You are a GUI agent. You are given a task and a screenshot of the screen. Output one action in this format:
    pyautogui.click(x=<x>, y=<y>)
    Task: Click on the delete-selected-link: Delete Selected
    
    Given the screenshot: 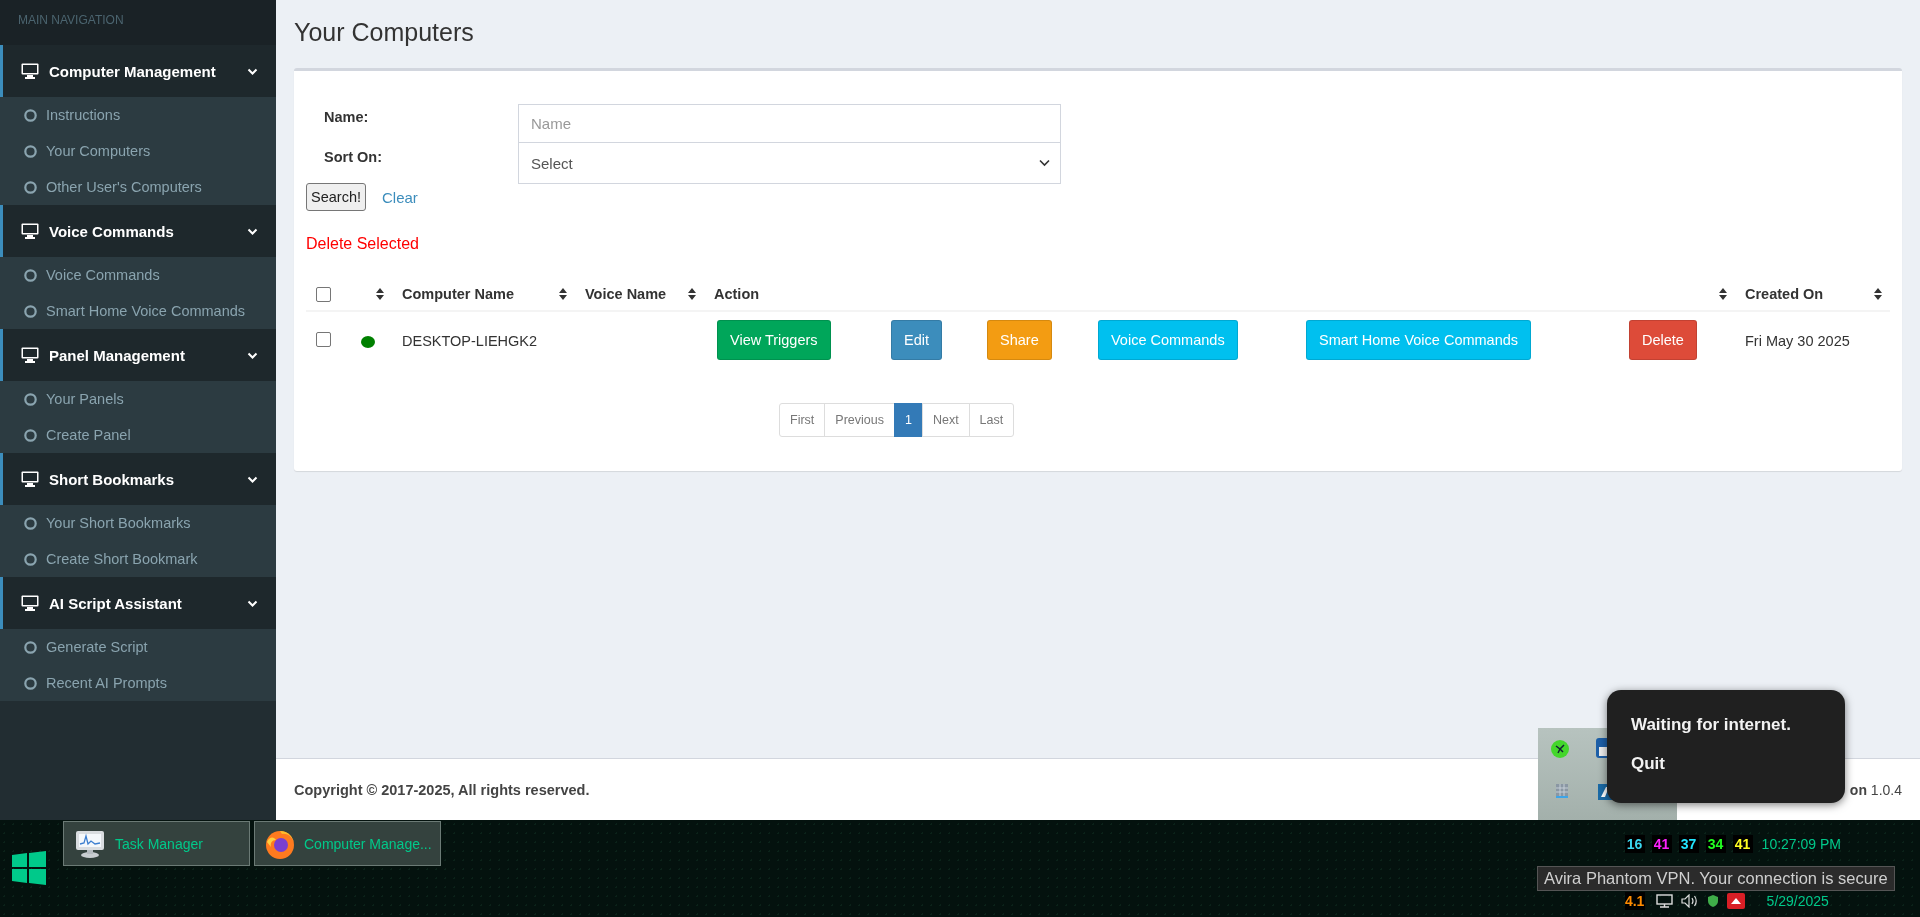 What is the action you would take?
    pyautogui.click(x=362, y=244)
    